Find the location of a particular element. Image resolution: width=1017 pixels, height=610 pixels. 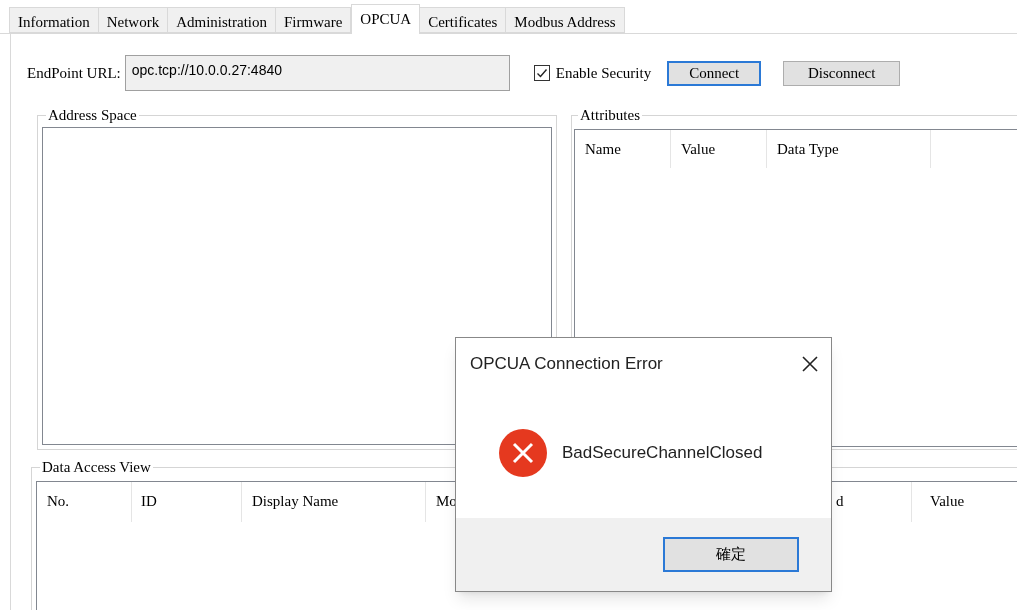

group-title: Data Access View is located at coordinates (96, 467).